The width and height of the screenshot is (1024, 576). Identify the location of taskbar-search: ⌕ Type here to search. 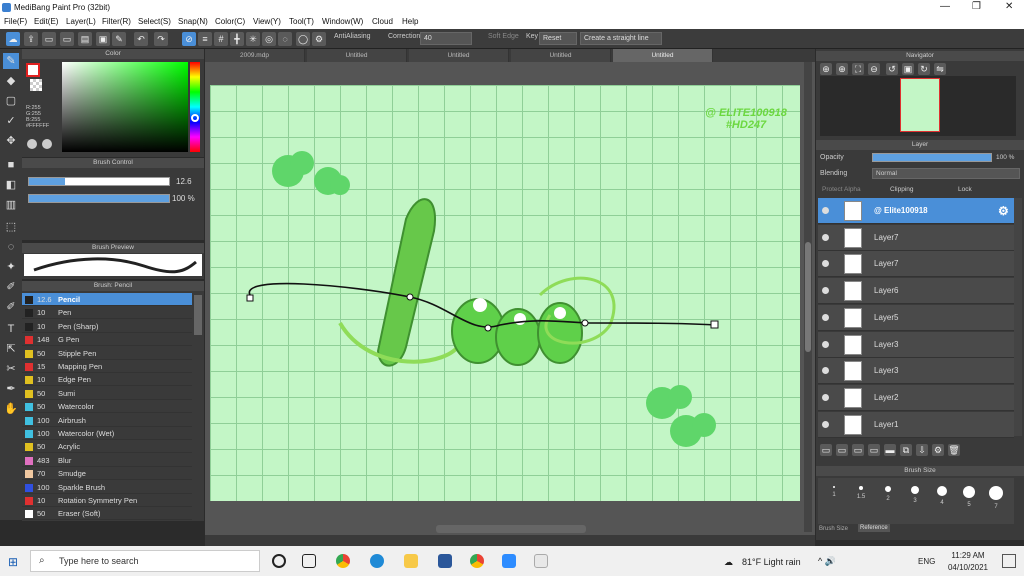
(145, 561).